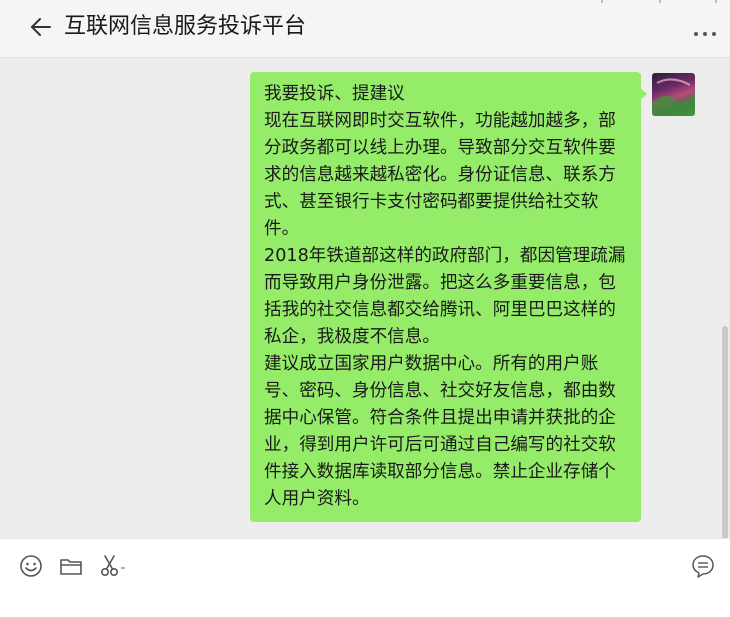 This screenshot has width=730, height=617. Describe the element at coordinates (643, 94) in the screenshot. I see `message-bubble-tail` at that location.